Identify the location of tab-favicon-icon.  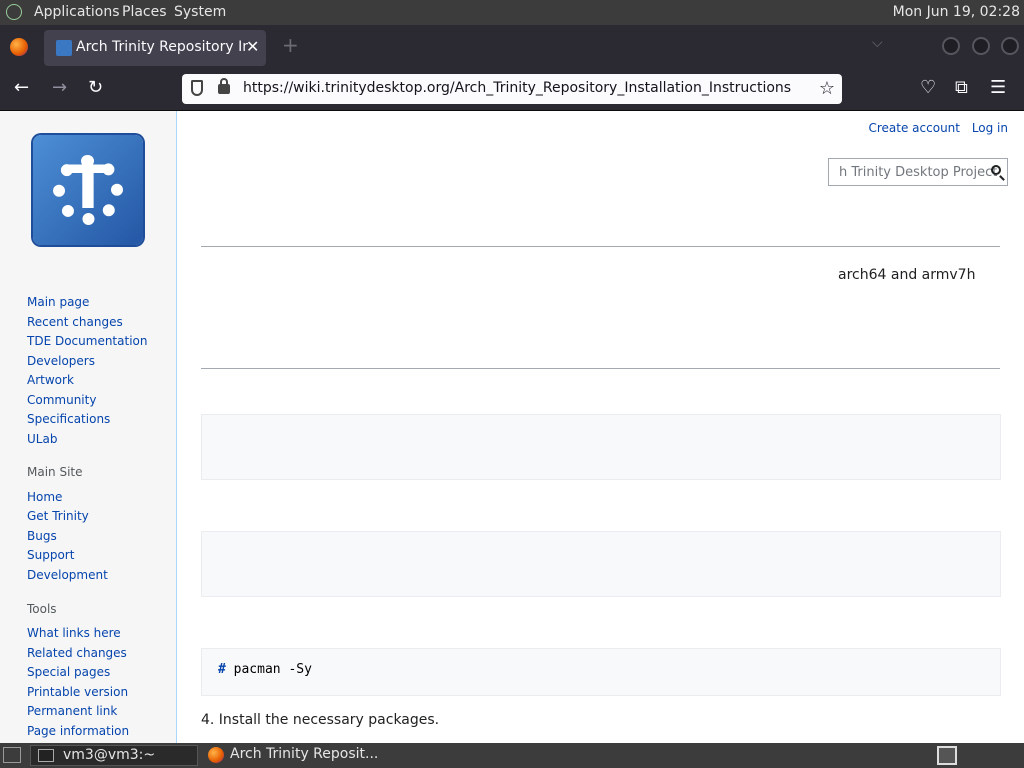
(64, 48).